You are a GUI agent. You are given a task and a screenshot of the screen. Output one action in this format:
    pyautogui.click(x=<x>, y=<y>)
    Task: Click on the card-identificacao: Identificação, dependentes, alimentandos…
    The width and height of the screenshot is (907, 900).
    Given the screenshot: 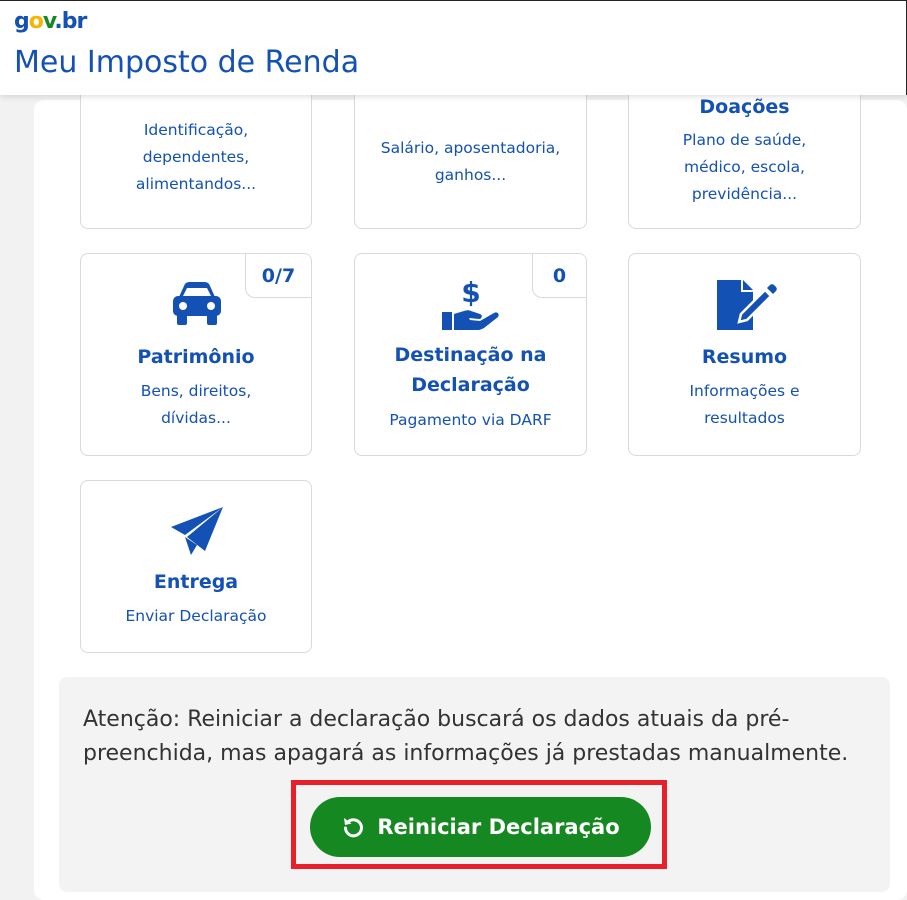 What is the action you would take?
    pyautogui.click(x=196, y=154)
    